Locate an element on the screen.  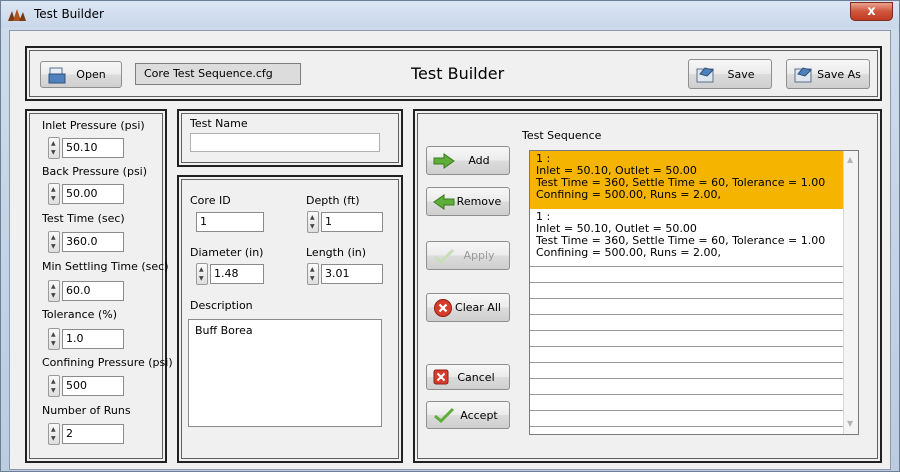
number-of-runs-input: 2 is located at coordinates (93, 434).